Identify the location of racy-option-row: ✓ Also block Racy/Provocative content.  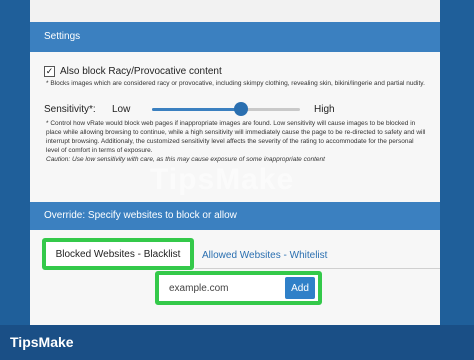
(235, 71).